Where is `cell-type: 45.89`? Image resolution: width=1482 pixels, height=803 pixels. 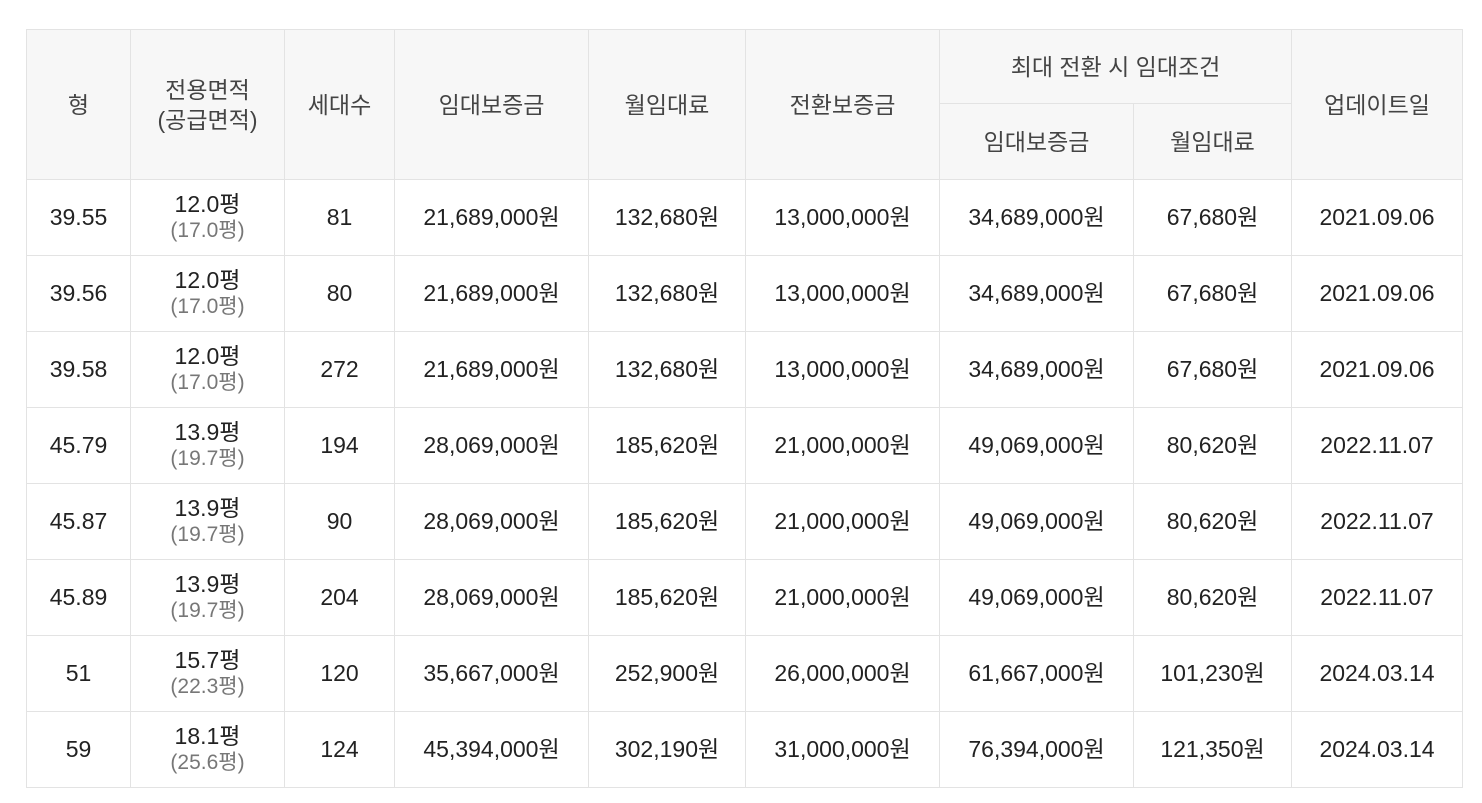
cell-type: 45.89 is located at coordinates (78, 597).